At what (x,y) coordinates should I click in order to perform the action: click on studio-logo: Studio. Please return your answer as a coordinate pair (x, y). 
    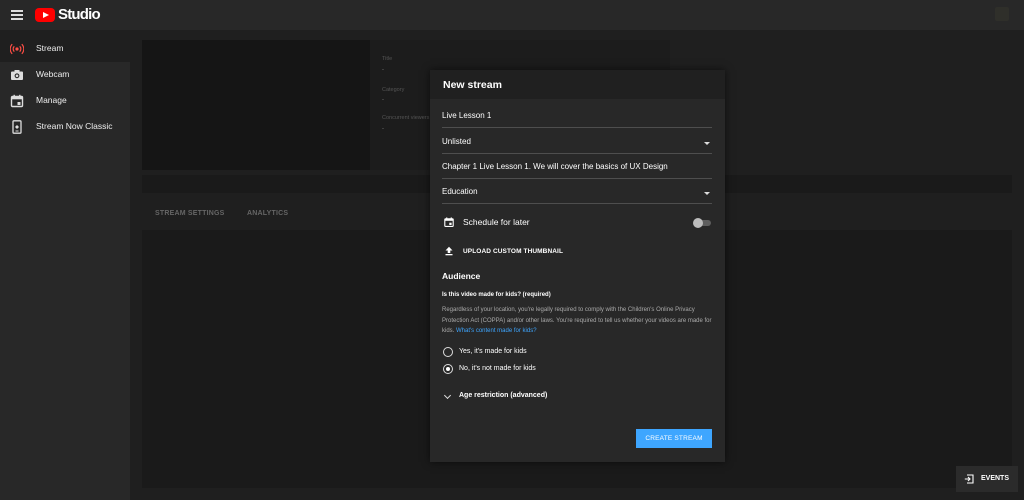
    Looking at the image, I should click on (68, 14).